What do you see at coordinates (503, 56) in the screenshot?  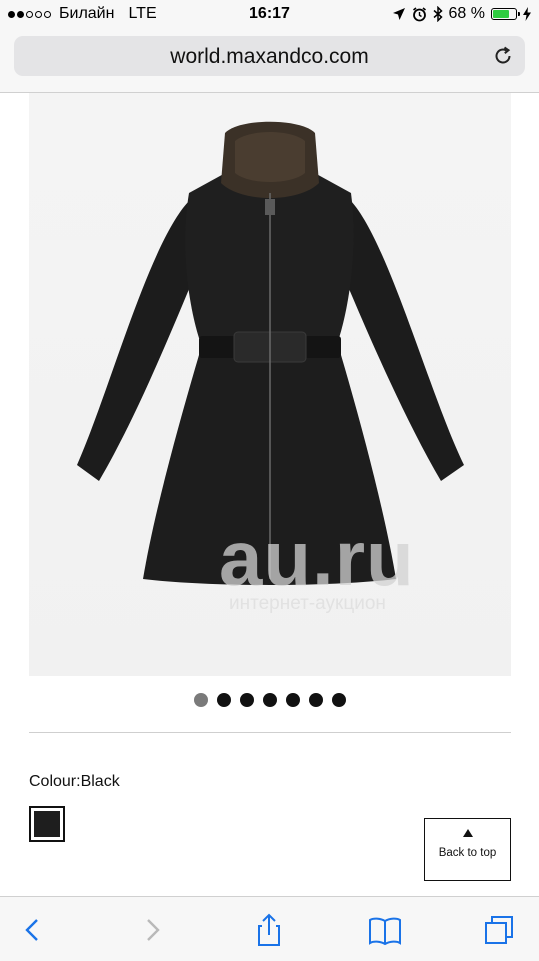 I see `reload-icon` at bounding box center [503, 56].